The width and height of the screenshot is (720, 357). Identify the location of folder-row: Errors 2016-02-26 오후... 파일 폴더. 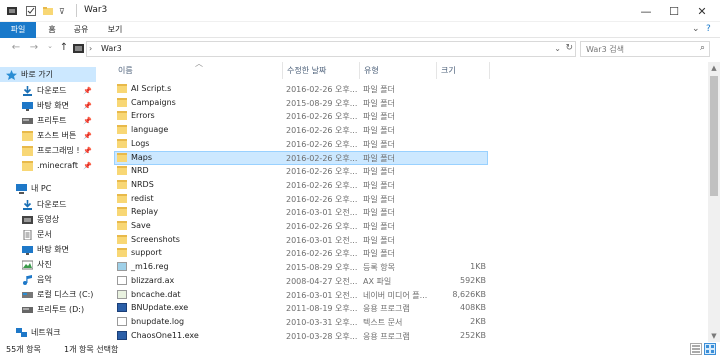
(400, 116).